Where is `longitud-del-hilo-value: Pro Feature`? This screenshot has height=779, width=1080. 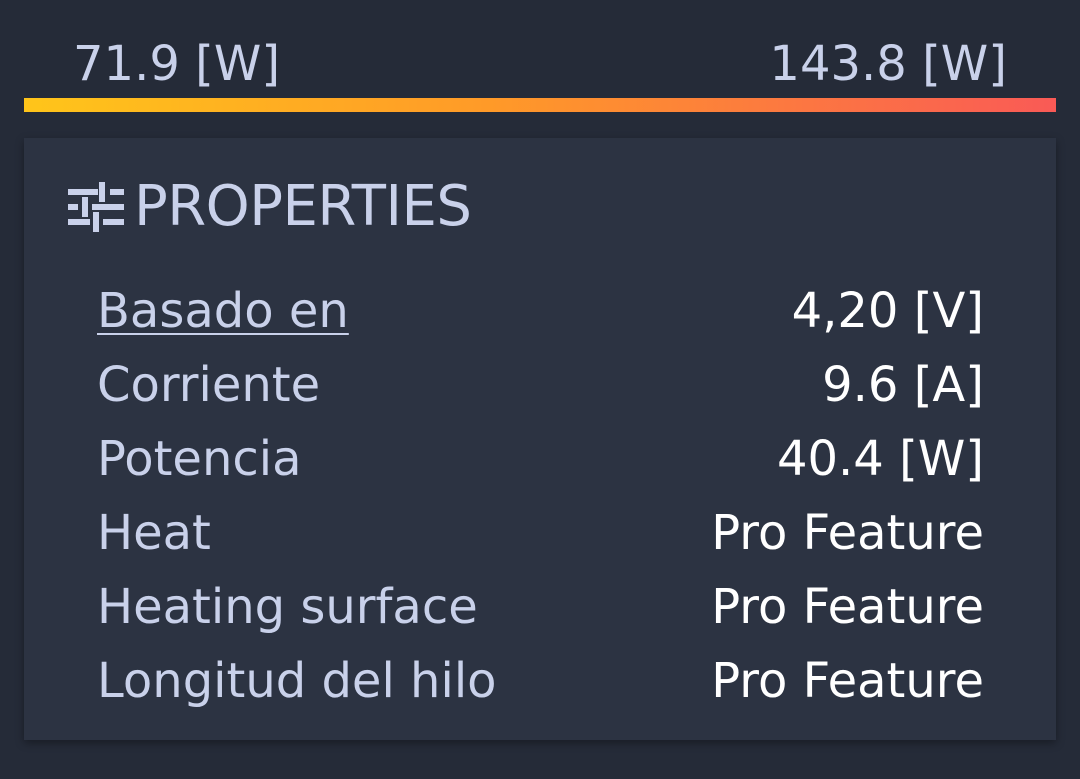 longitud-del-hilo-value: Pro Feature is located at coordinates (847, 681).